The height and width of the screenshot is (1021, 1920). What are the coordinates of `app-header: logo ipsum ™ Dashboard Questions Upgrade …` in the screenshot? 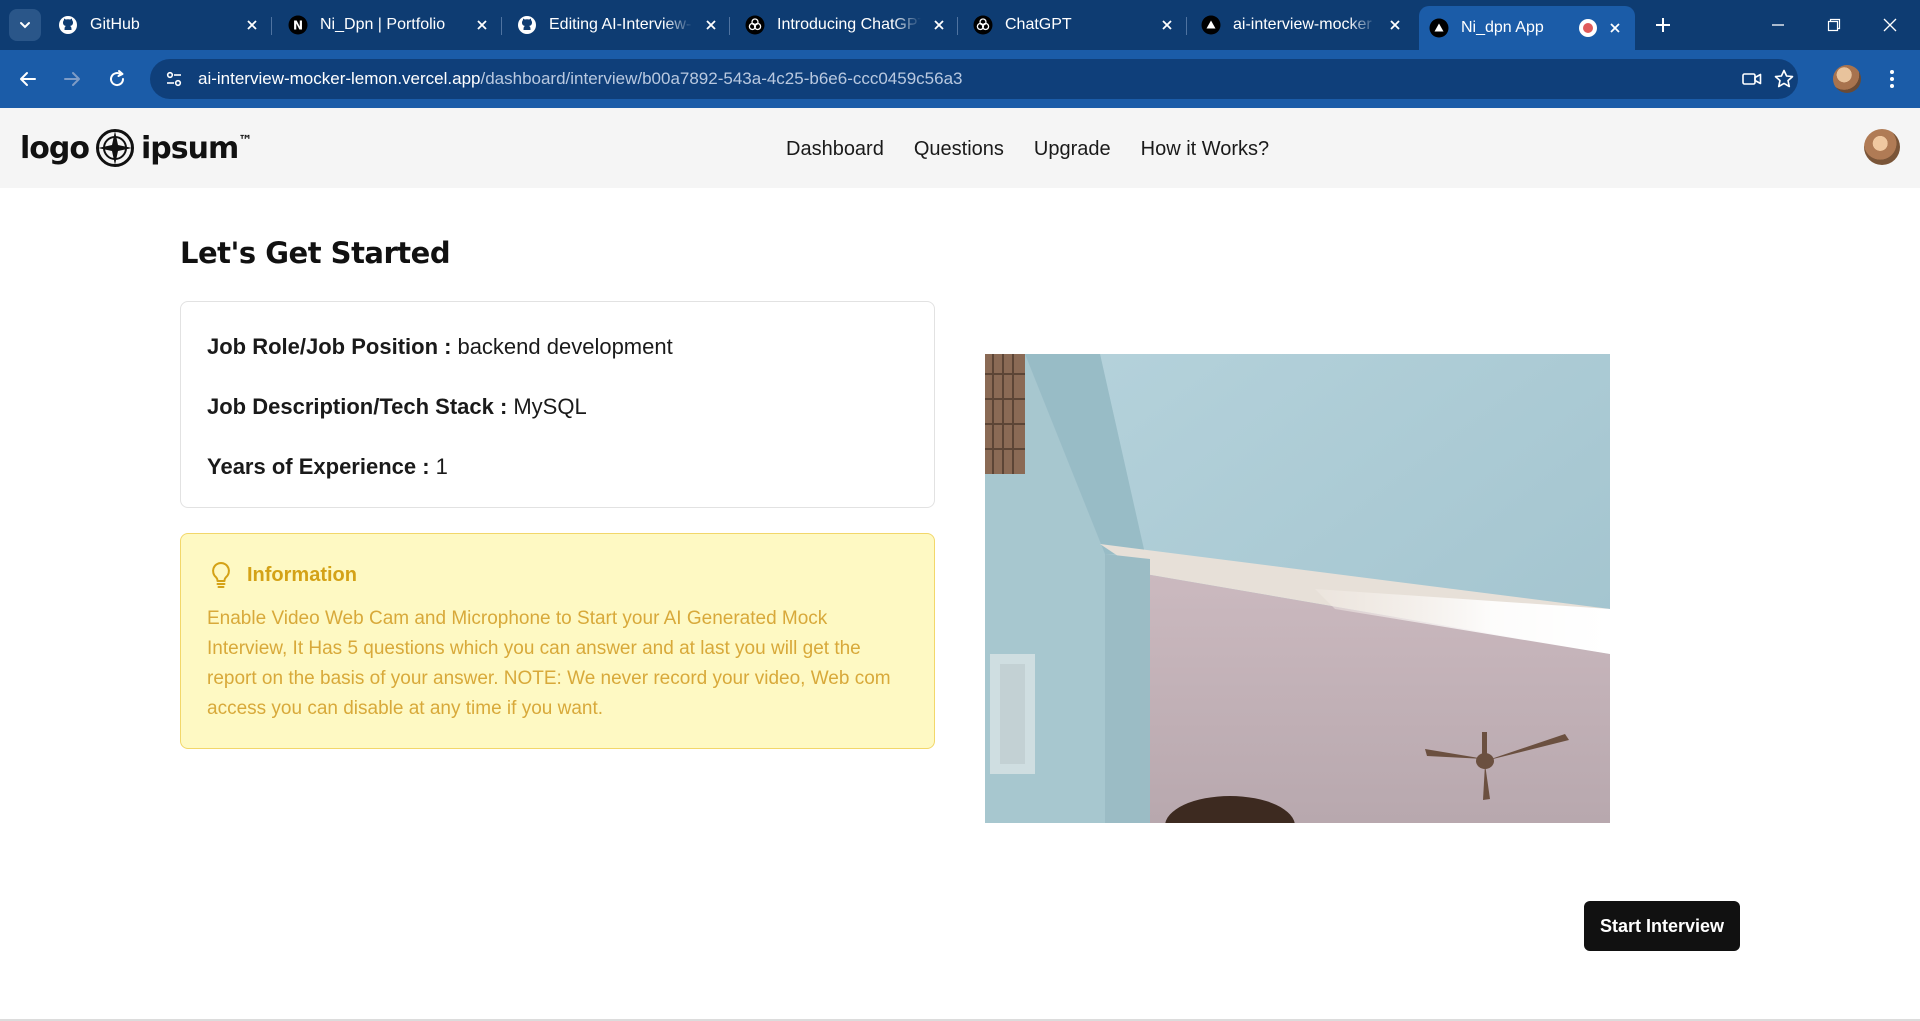 It's located at (960, 148).